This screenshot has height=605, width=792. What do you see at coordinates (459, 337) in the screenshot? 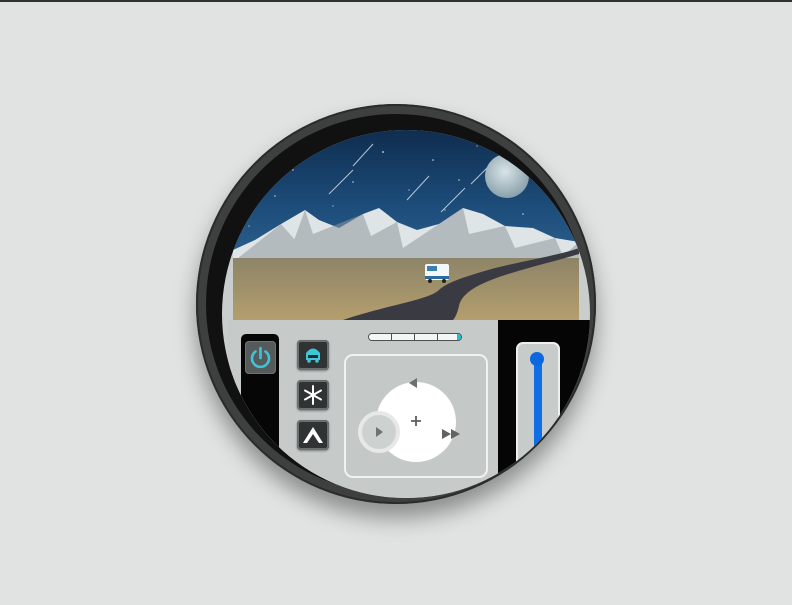
I see `progress-end-indicator` at bounding box center [459, 337].